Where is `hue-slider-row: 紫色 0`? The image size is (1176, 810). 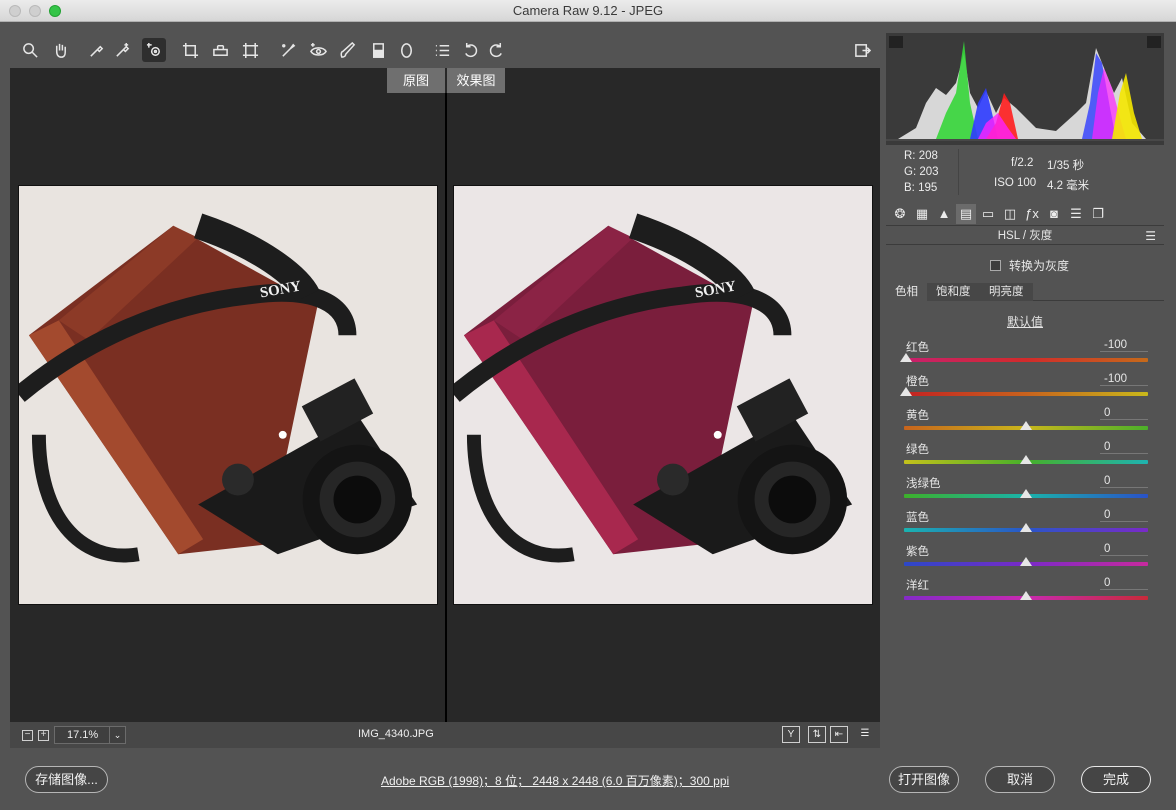 hue-slider-row: 紫色 0 is located at coordinates (1026, 560).